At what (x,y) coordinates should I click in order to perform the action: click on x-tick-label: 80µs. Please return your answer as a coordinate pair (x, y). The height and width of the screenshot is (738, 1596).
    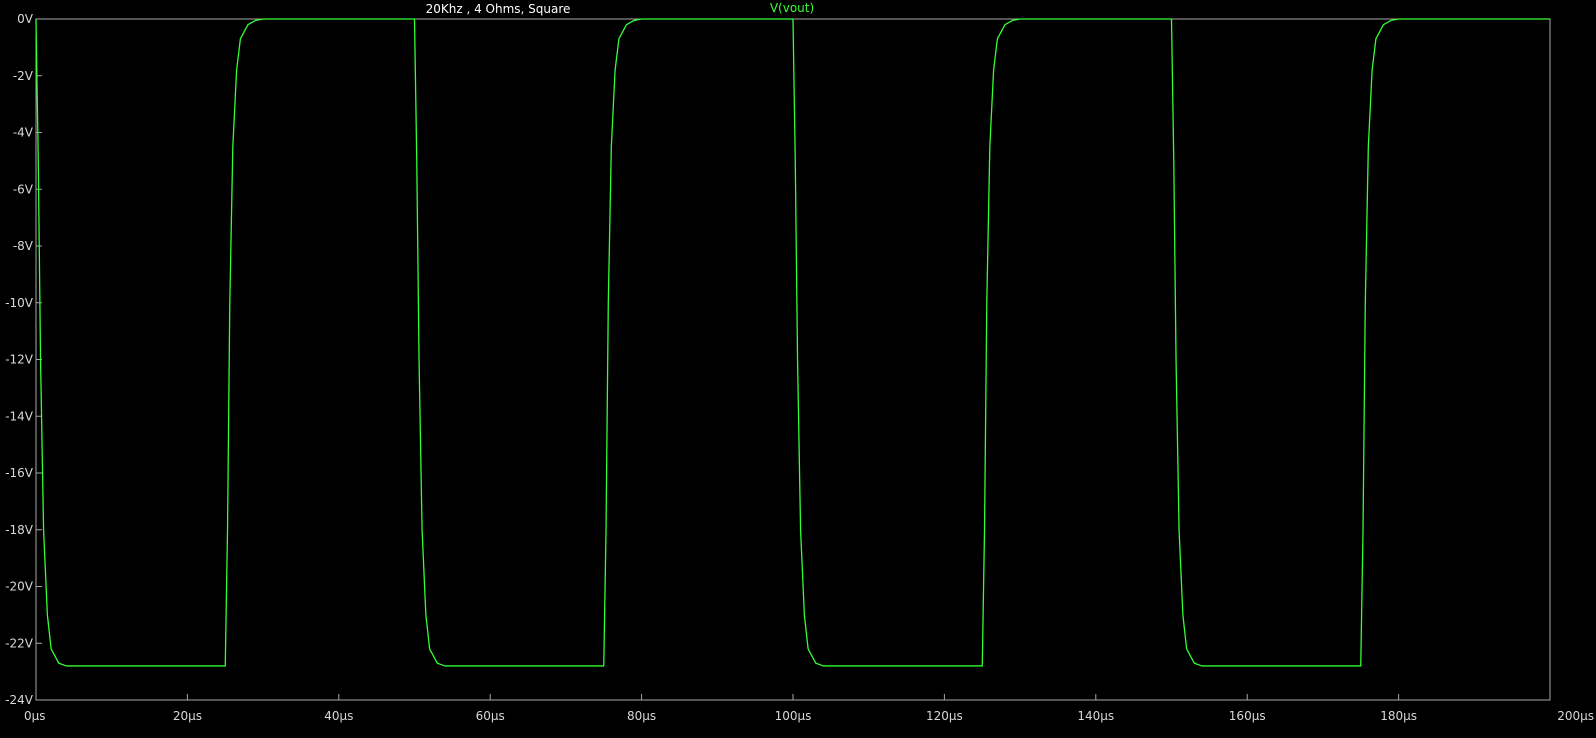
    Looking at the image, I should click on (641, 716).